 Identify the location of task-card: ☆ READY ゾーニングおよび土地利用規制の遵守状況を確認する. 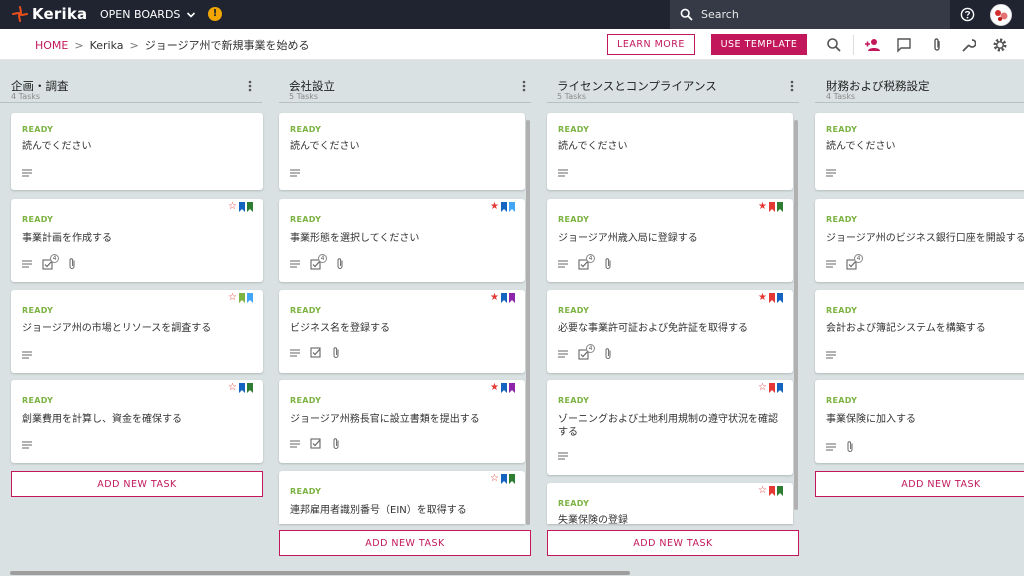
(670, 427).